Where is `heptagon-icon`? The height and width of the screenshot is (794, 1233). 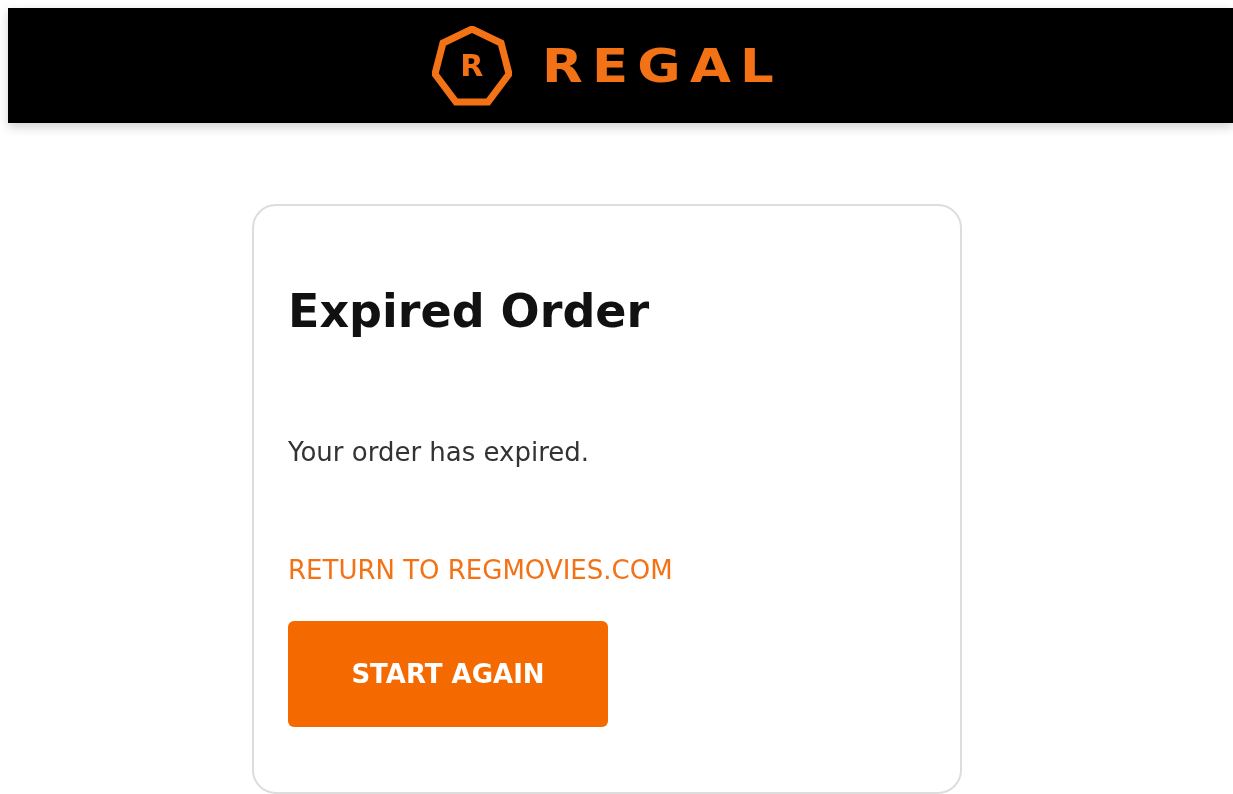
heptagon-icon is located at coordinates (471, 65).